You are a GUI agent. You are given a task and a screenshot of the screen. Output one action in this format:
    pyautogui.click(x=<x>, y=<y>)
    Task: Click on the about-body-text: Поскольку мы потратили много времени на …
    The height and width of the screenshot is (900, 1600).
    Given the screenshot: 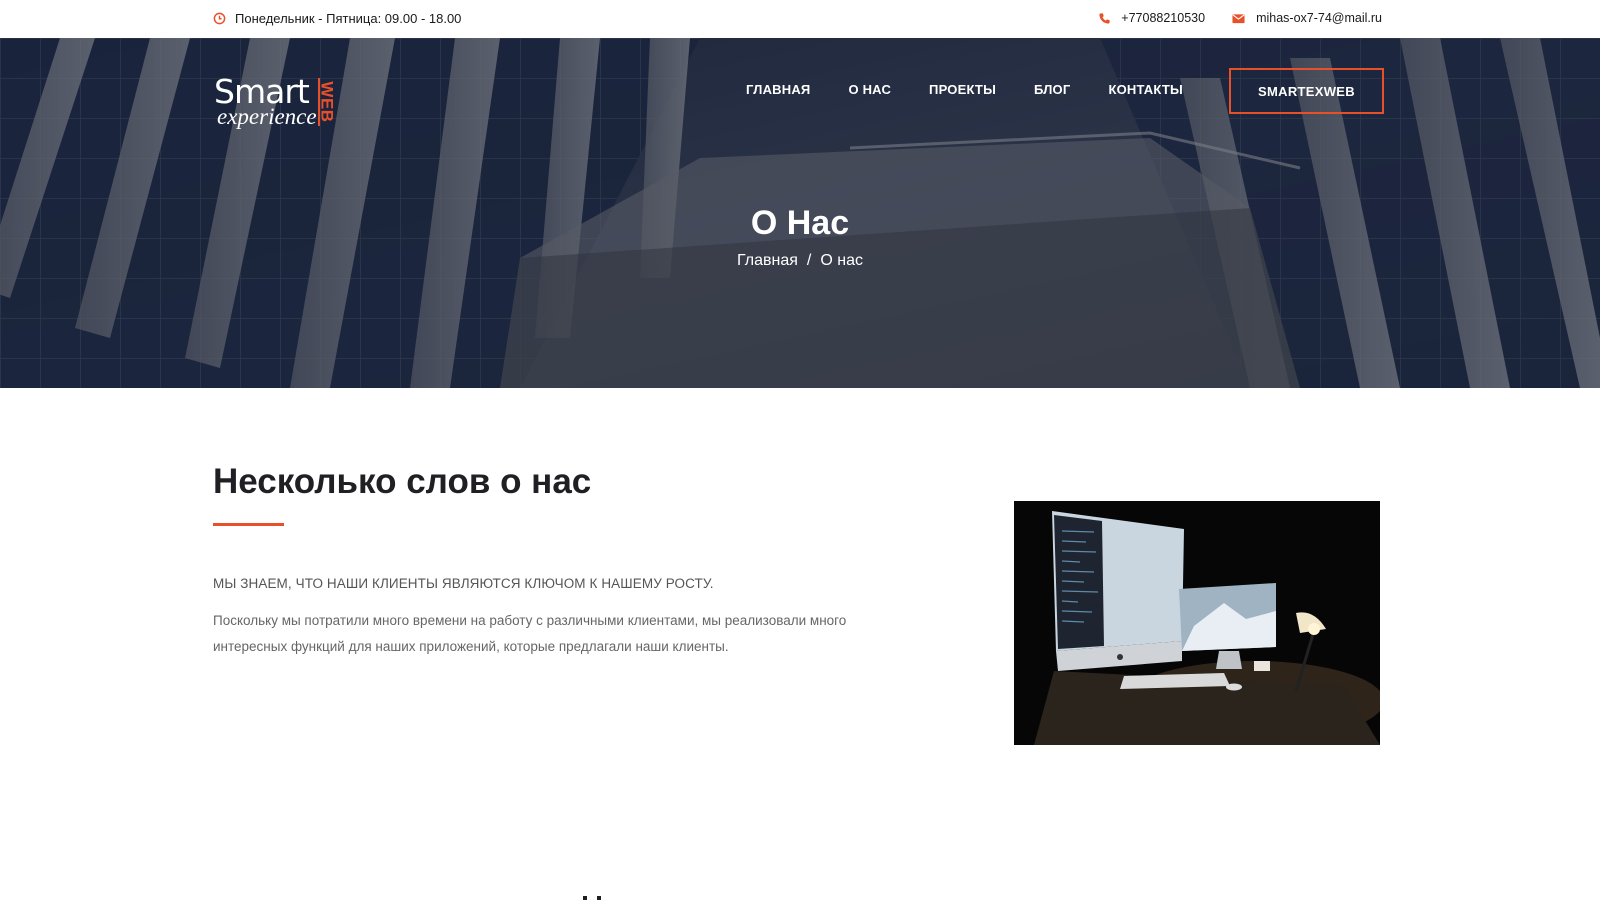 What is the action you would take?
    pyautogui.click(x=530, y=633)
    